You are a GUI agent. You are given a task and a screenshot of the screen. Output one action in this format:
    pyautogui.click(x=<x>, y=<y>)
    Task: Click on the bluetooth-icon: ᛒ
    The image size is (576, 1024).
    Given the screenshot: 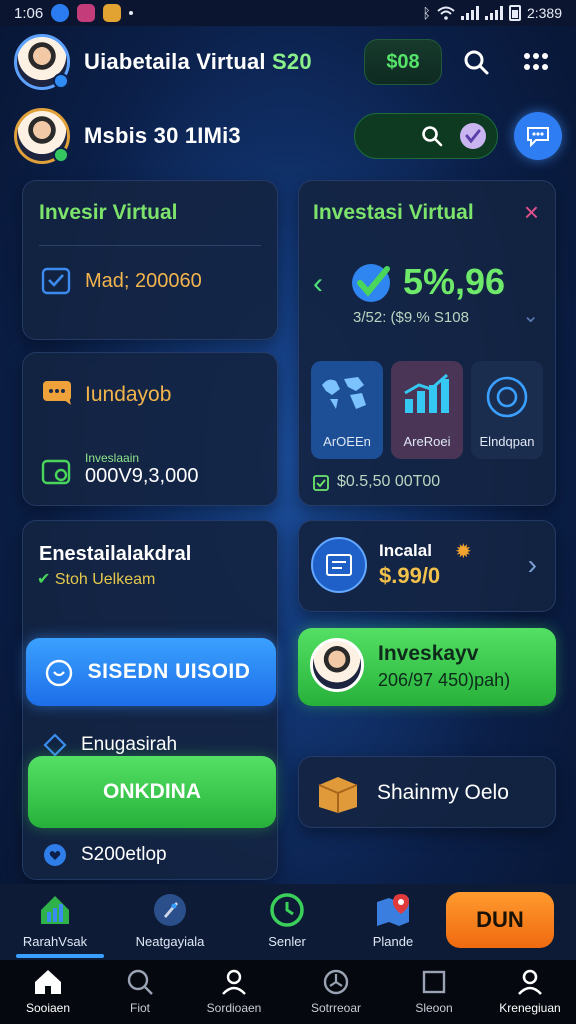 What is the action you would take?
    pyautogui.click(x=426, y=13)
    